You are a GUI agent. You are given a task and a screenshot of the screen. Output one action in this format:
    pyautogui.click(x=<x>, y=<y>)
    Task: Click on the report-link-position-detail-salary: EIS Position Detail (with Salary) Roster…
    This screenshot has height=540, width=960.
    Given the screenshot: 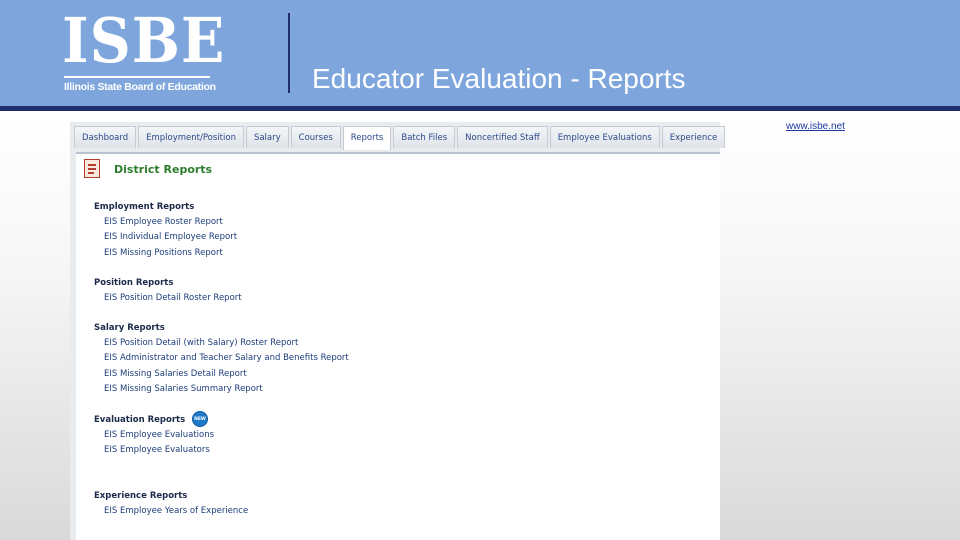 What is the action you would take?
    pyautogui.click(x=226, y=343)
    